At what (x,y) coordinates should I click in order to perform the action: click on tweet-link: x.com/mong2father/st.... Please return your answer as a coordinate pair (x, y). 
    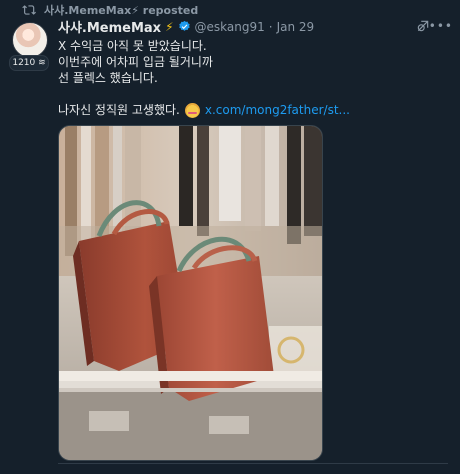
    Looking at the image, I should click on (277, 110).